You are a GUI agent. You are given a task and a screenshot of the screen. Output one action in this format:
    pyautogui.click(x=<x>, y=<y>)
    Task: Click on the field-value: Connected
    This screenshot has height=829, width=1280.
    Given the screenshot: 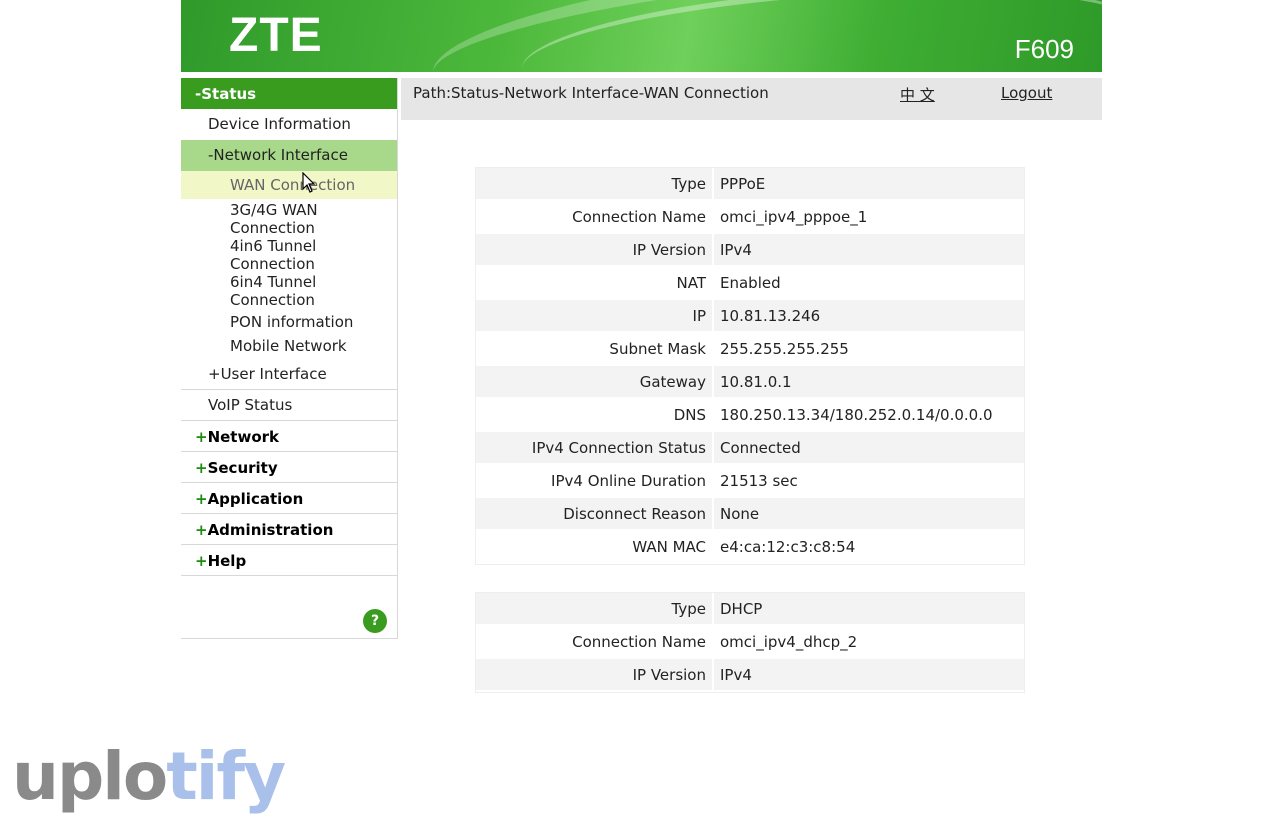 What is the action you would take?
    pyautogui.click(x=868, y=448)
    